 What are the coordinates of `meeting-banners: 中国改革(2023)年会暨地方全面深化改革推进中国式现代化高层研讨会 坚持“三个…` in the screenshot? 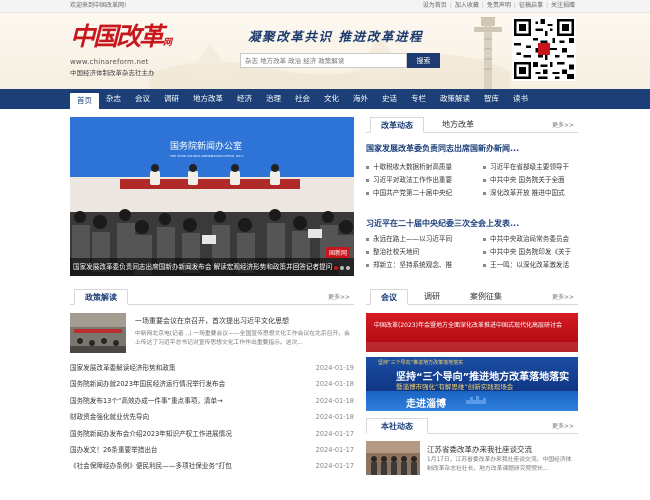 It's located at (472, 362).